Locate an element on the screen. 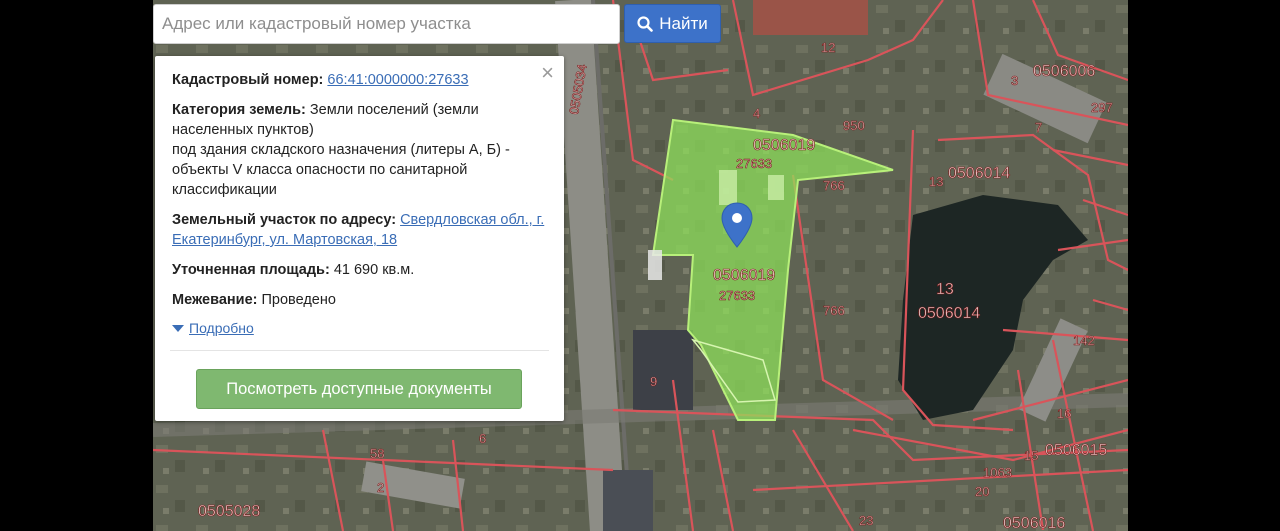 The image size is (1280, 531). address-label: Земельный участок по адресу: is located at coordinates (284, 220).